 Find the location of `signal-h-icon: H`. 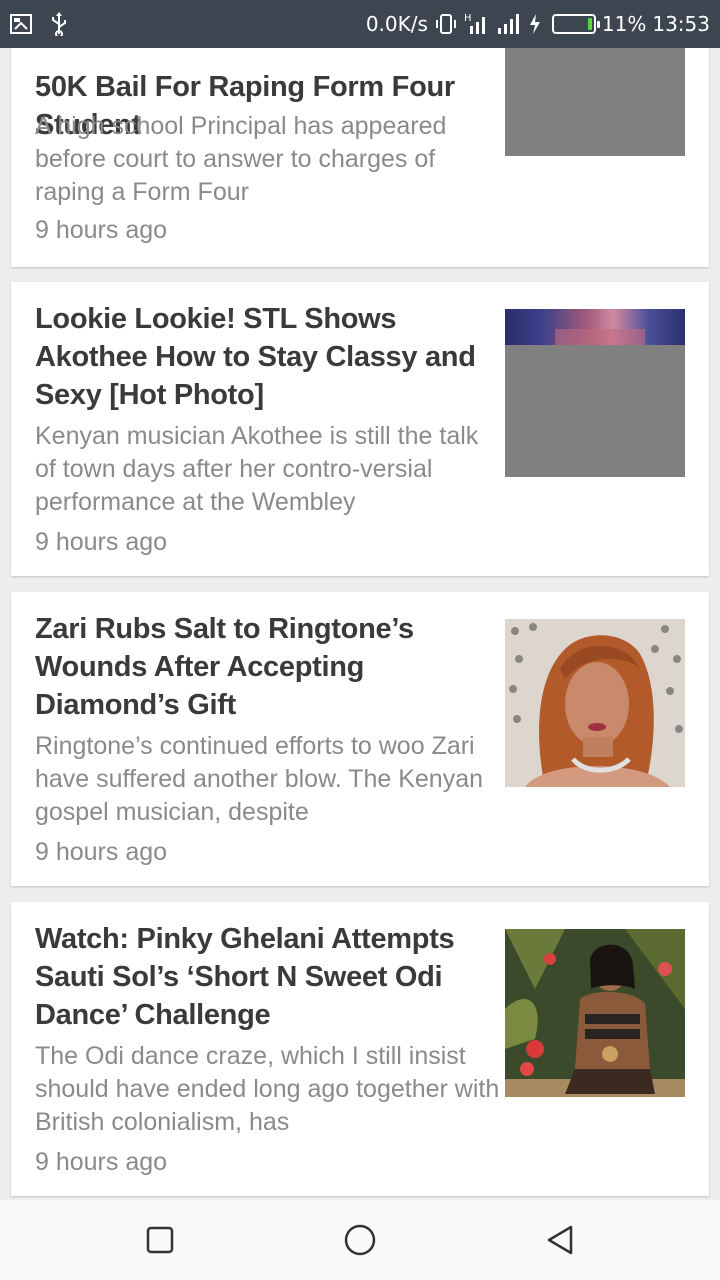

signal-h-icon: H is located at coordinates (477, 24).